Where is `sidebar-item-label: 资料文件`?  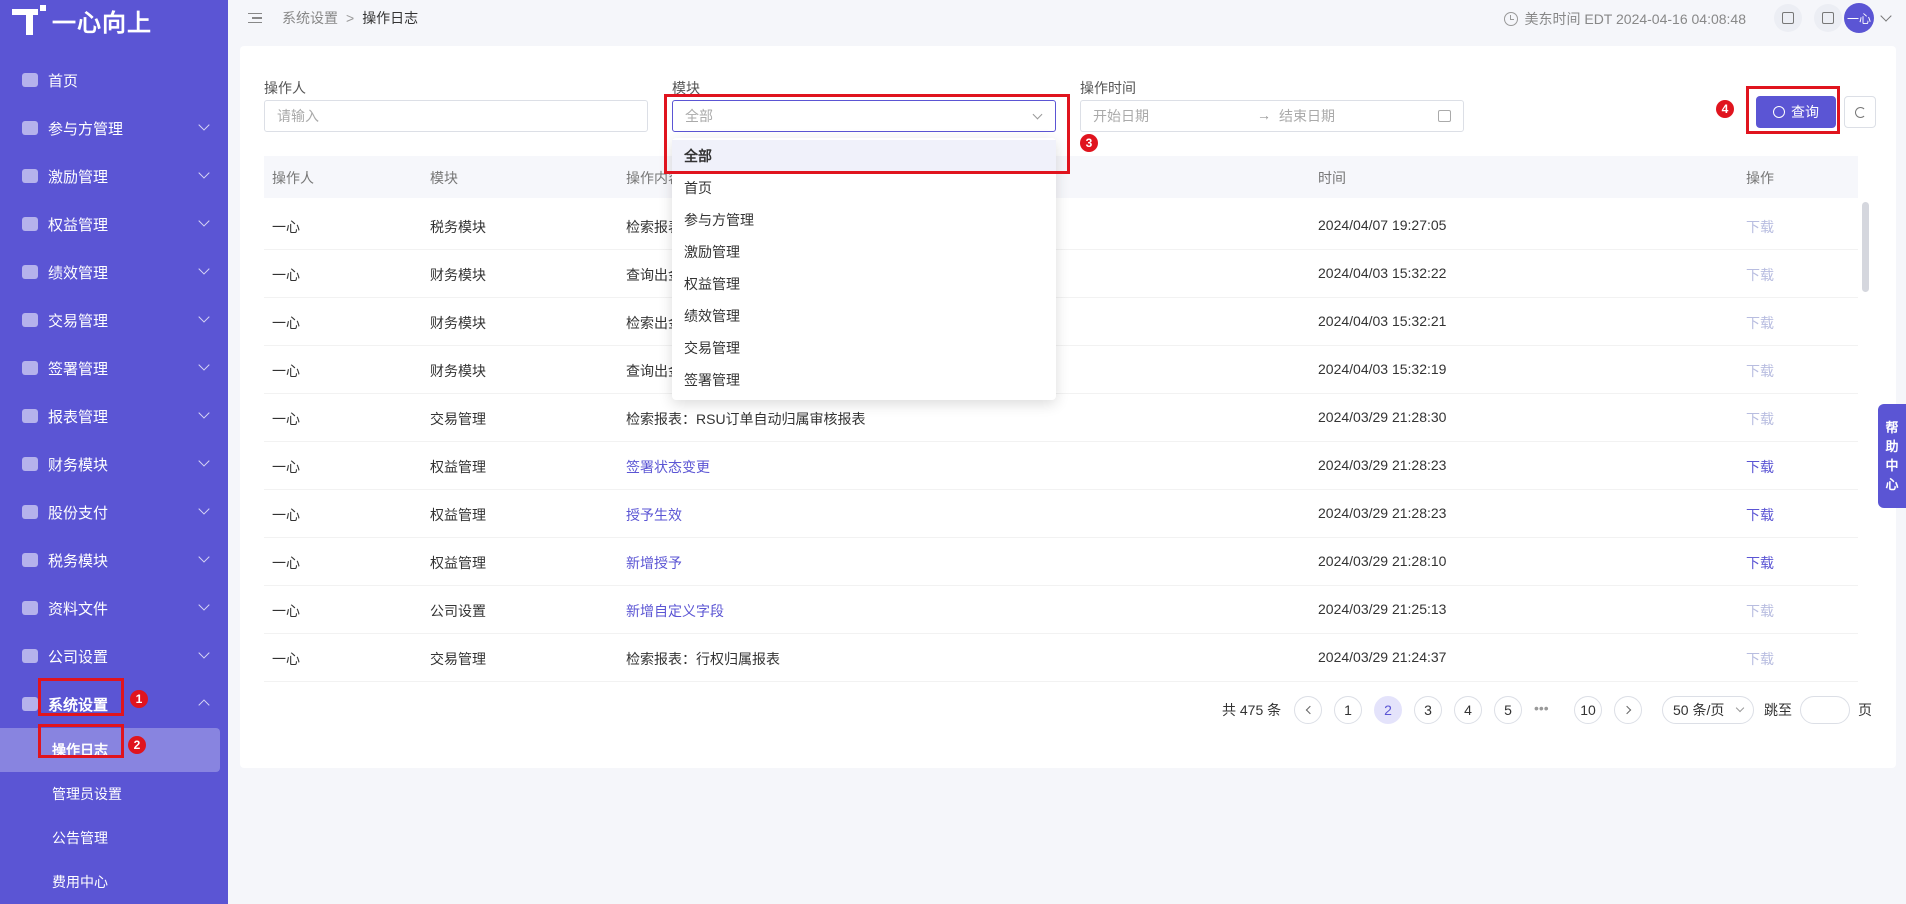
sidebar-item-label: 资料文件 is located at coordinates (78, 609).